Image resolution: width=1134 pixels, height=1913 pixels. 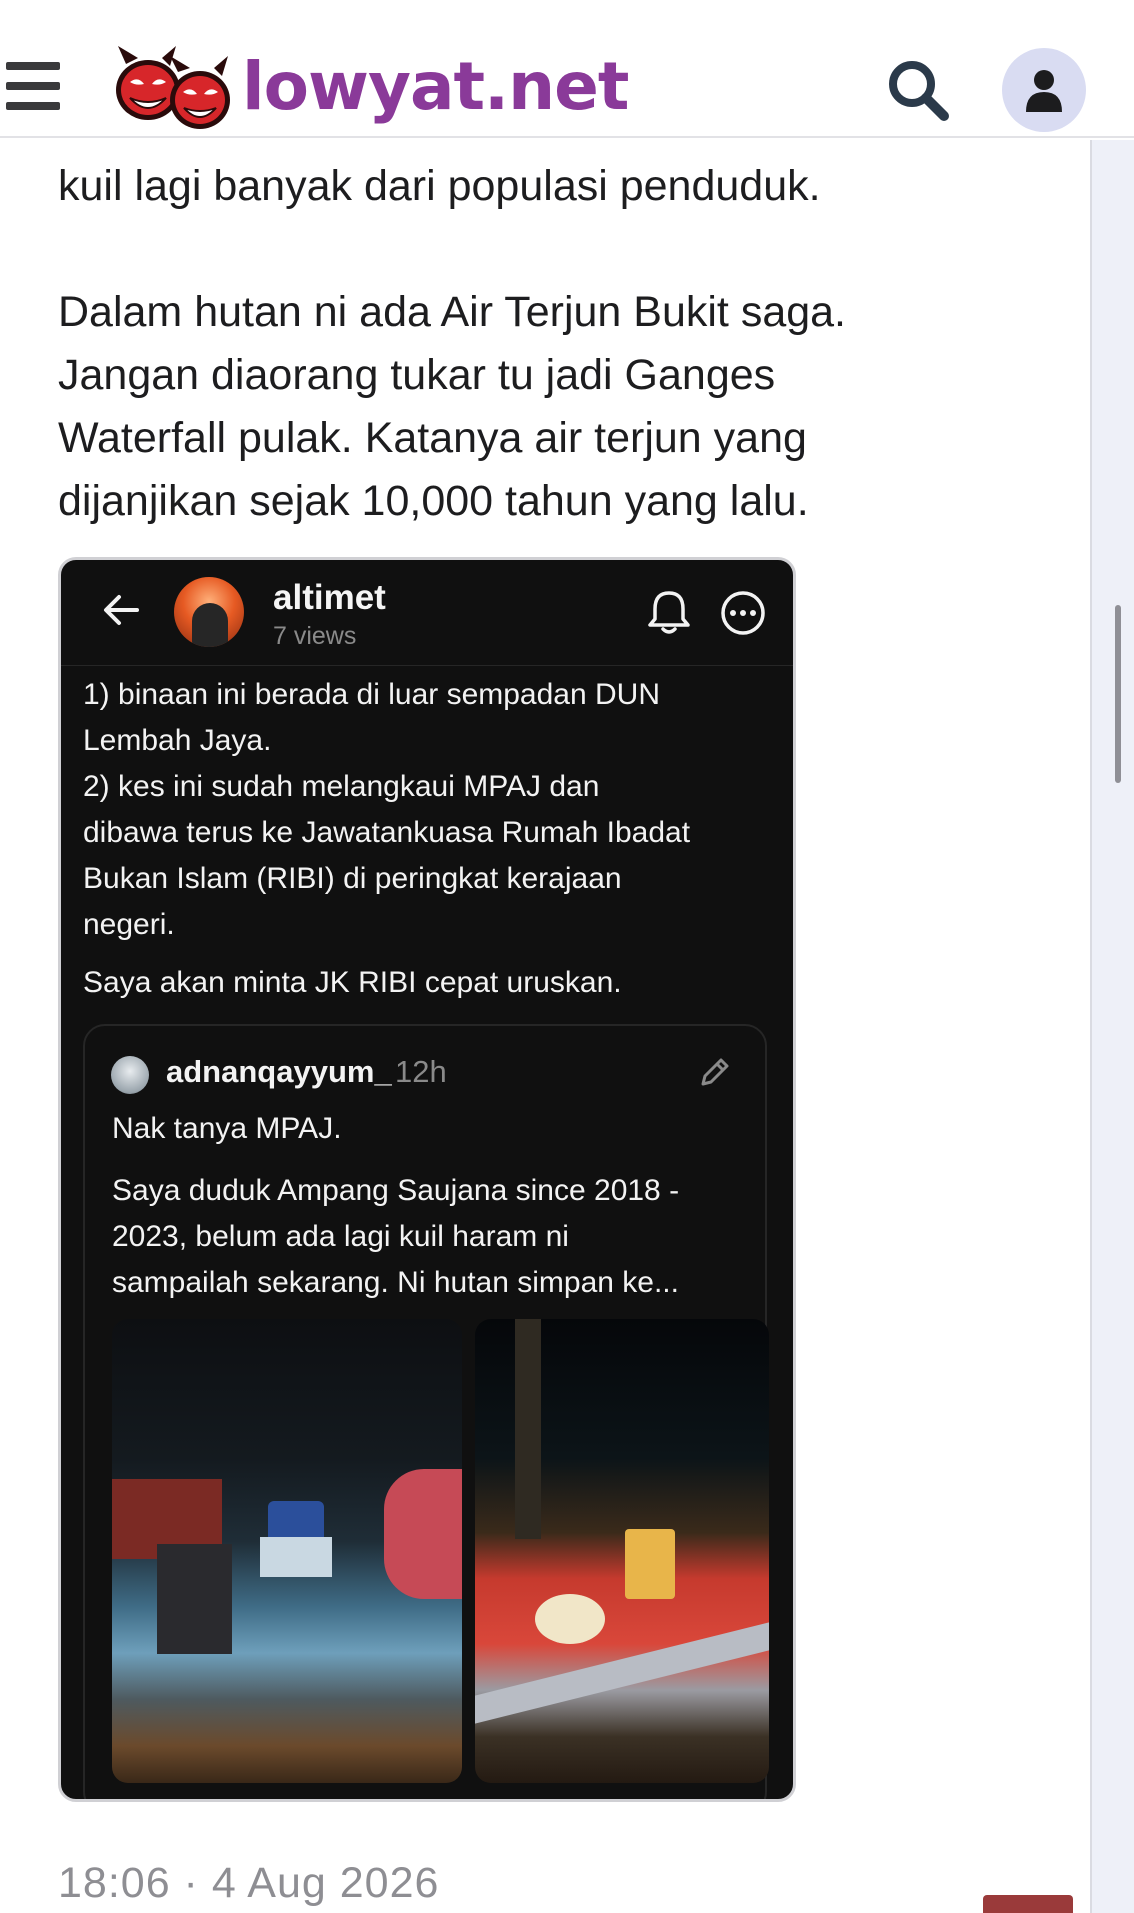 What do you see at coordinates (329, 598) in the screenshot?
I see `embed-username: altimet` at bounding box center [329, 598].